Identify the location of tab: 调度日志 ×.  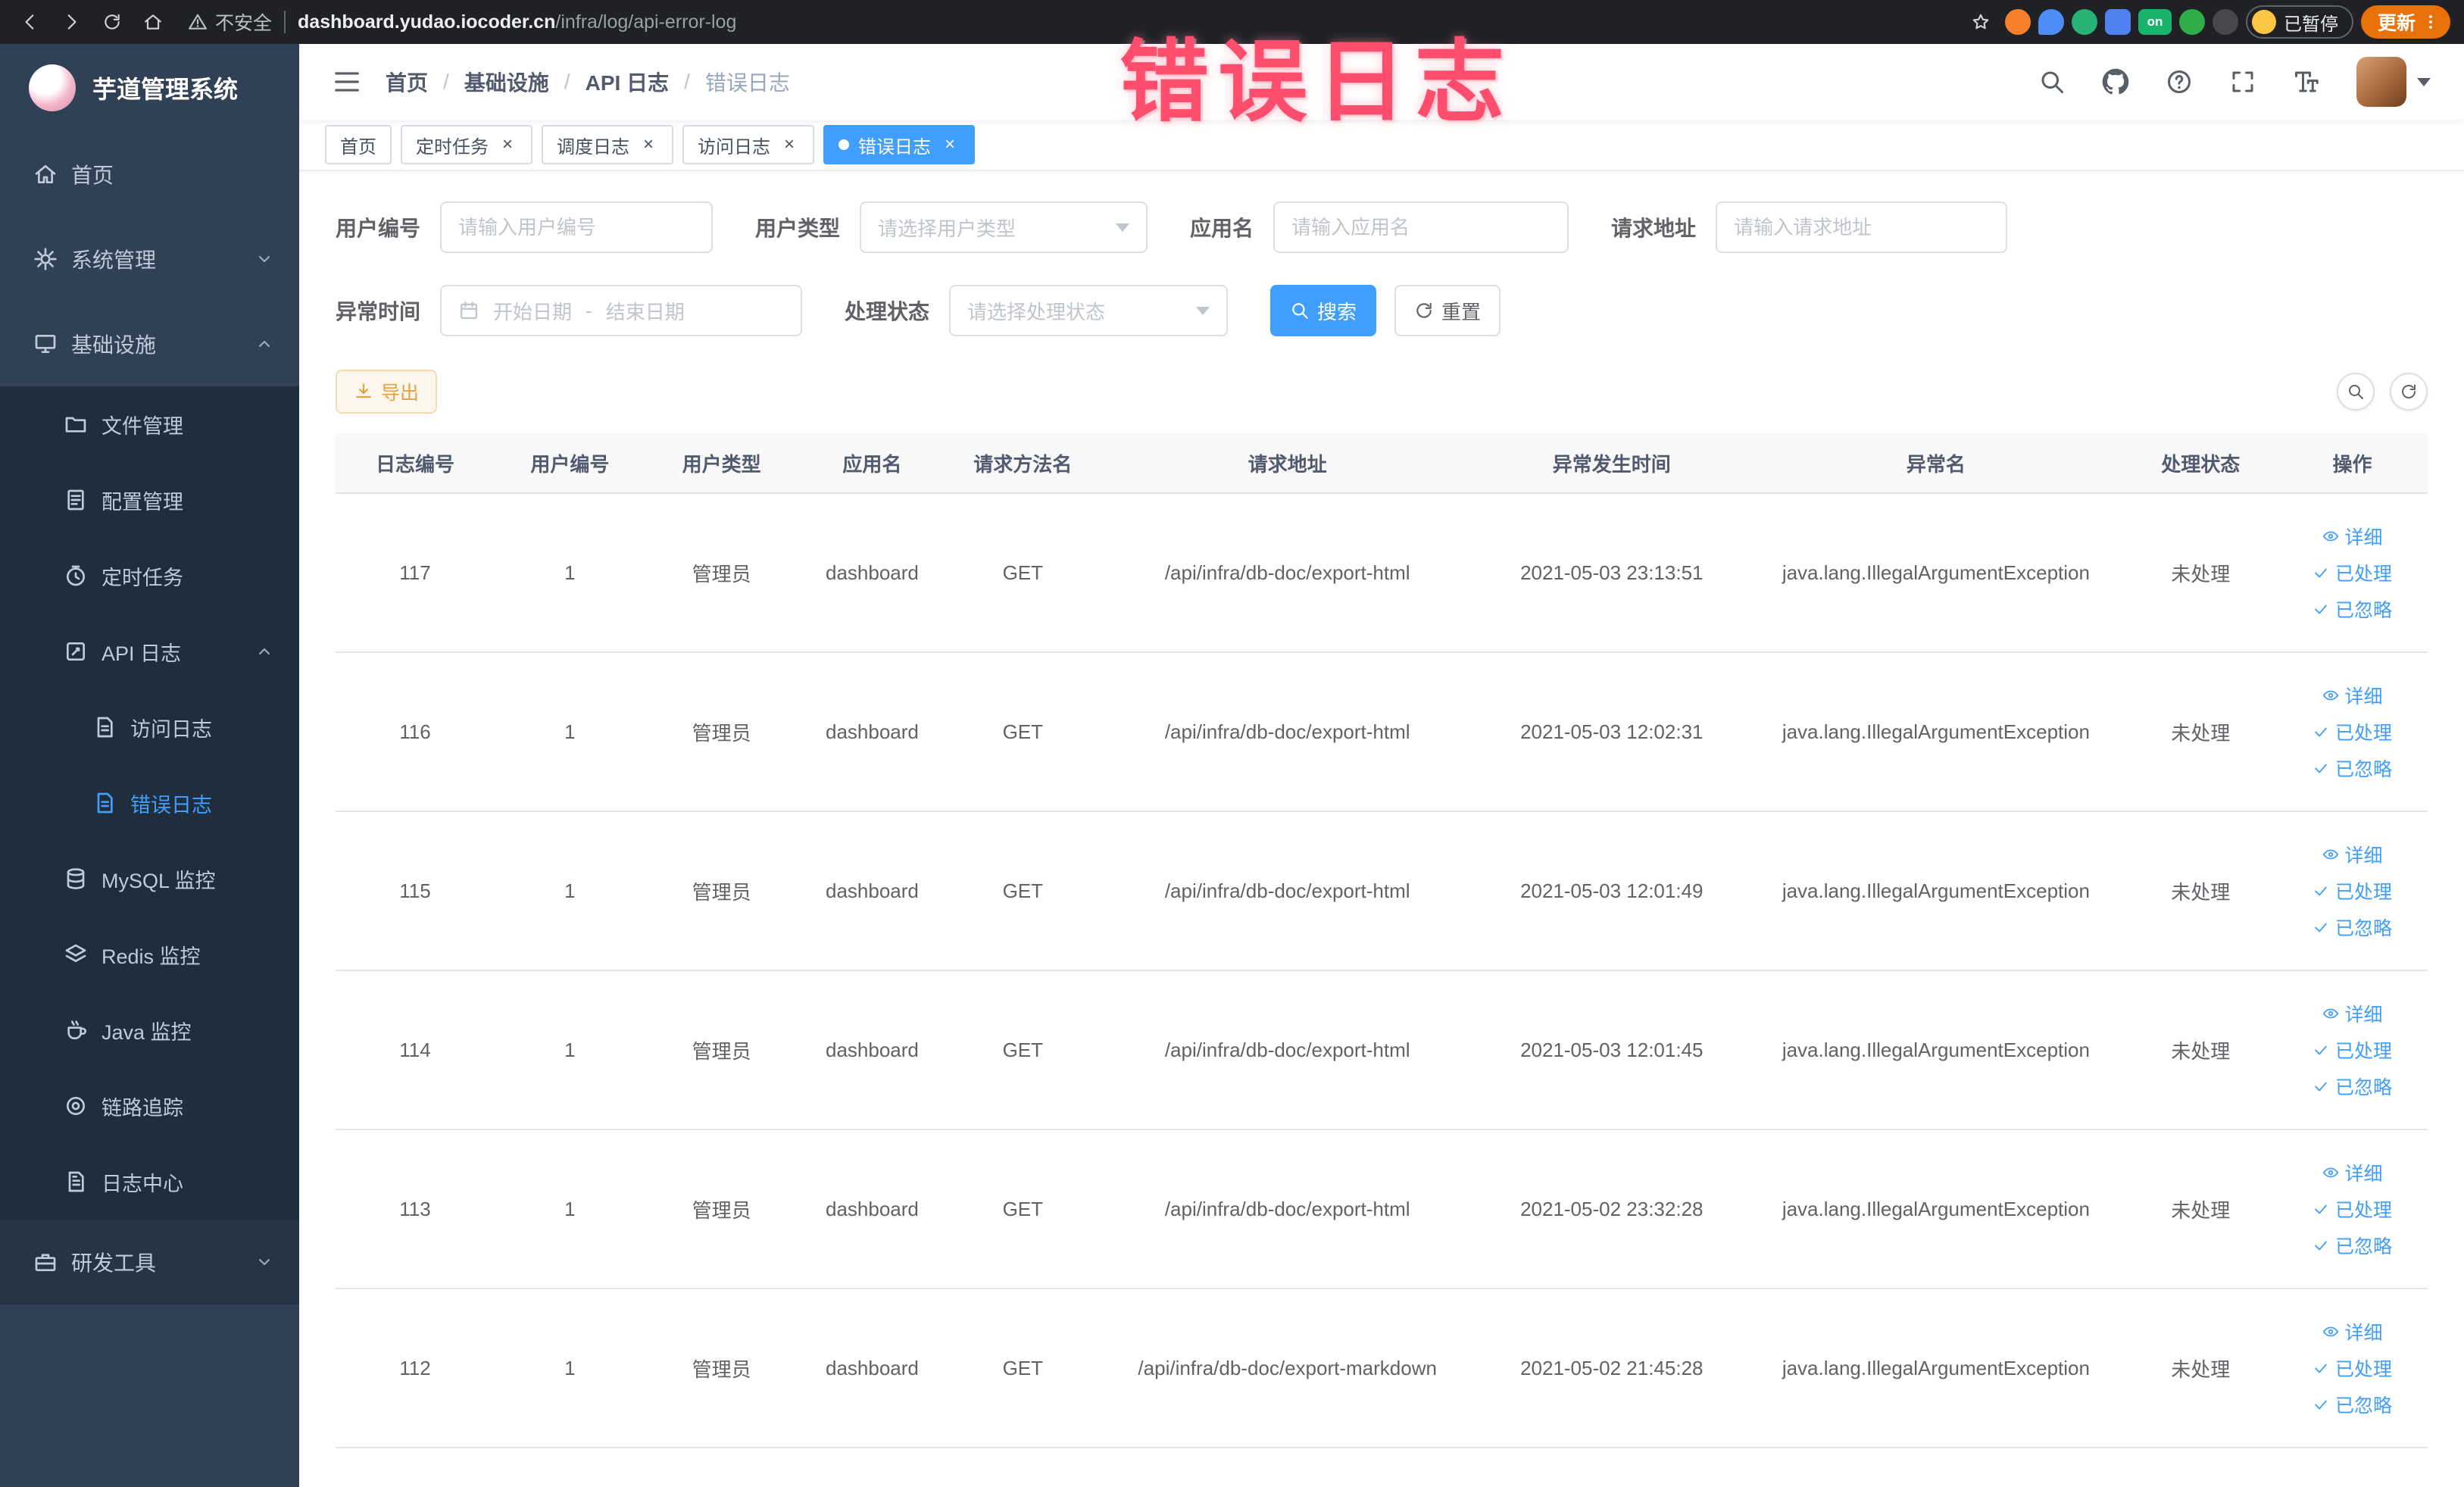
(607, 144).